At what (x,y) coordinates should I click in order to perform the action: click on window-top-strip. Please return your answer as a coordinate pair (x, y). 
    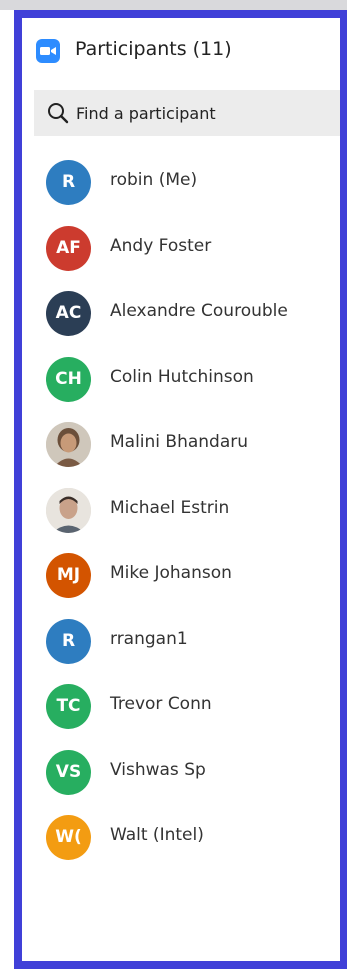
    Looking at the image, I should click on (173, 5).